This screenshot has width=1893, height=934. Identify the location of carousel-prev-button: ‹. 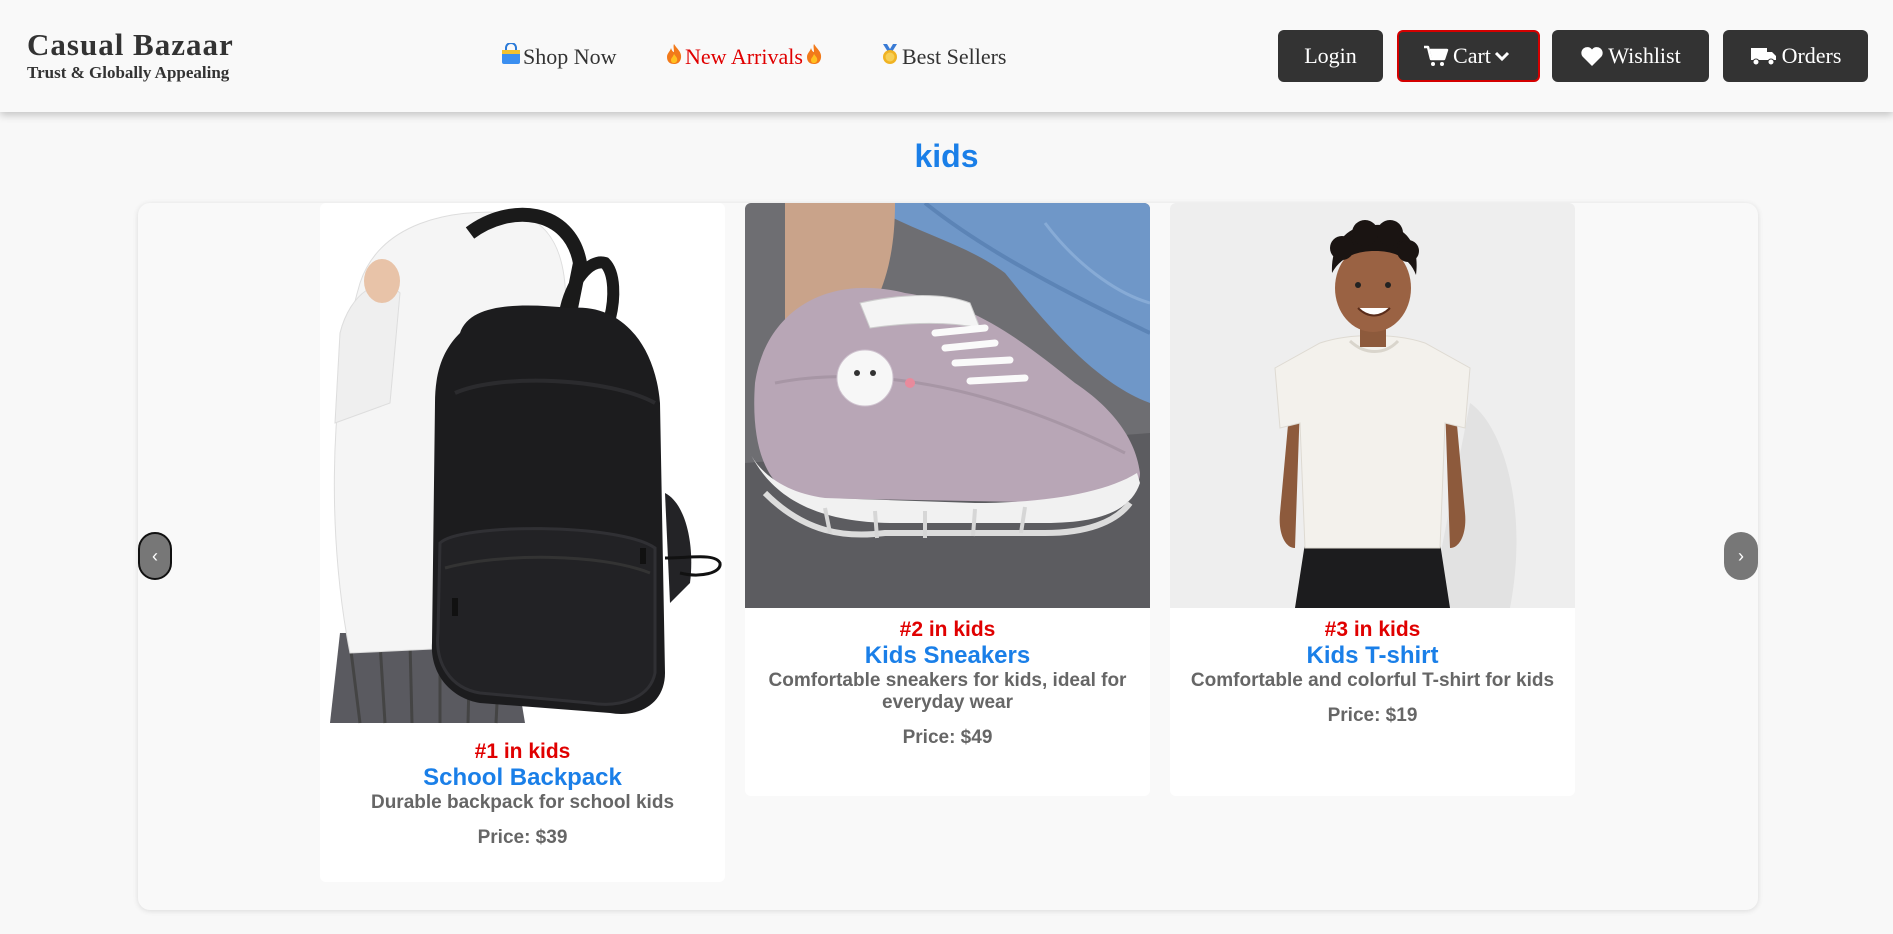
(155, 556).